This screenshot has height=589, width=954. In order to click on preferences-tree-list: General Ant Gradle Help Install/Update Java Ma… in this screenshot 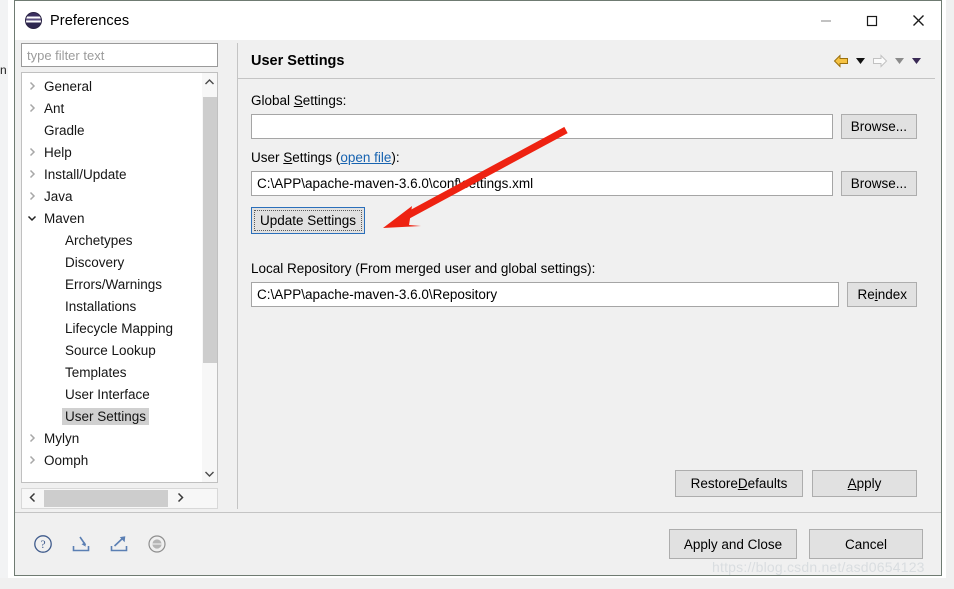, I will do `click(112, 277)`.